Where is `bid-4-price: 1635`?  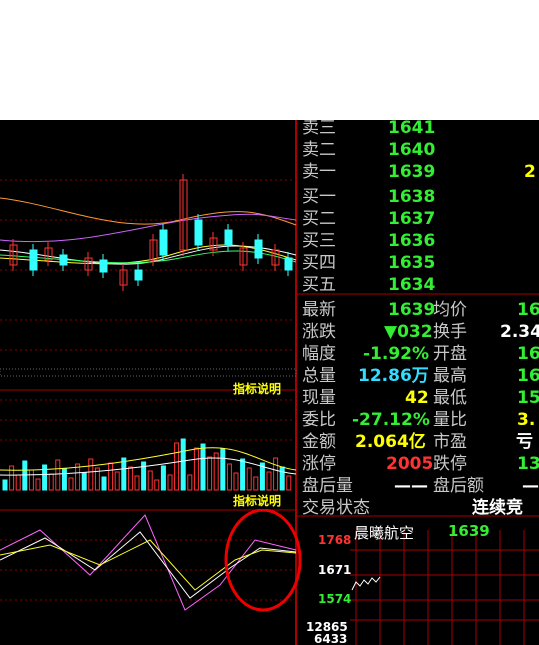 bid-4-price: 1635 is located at coordinates (411, 263).